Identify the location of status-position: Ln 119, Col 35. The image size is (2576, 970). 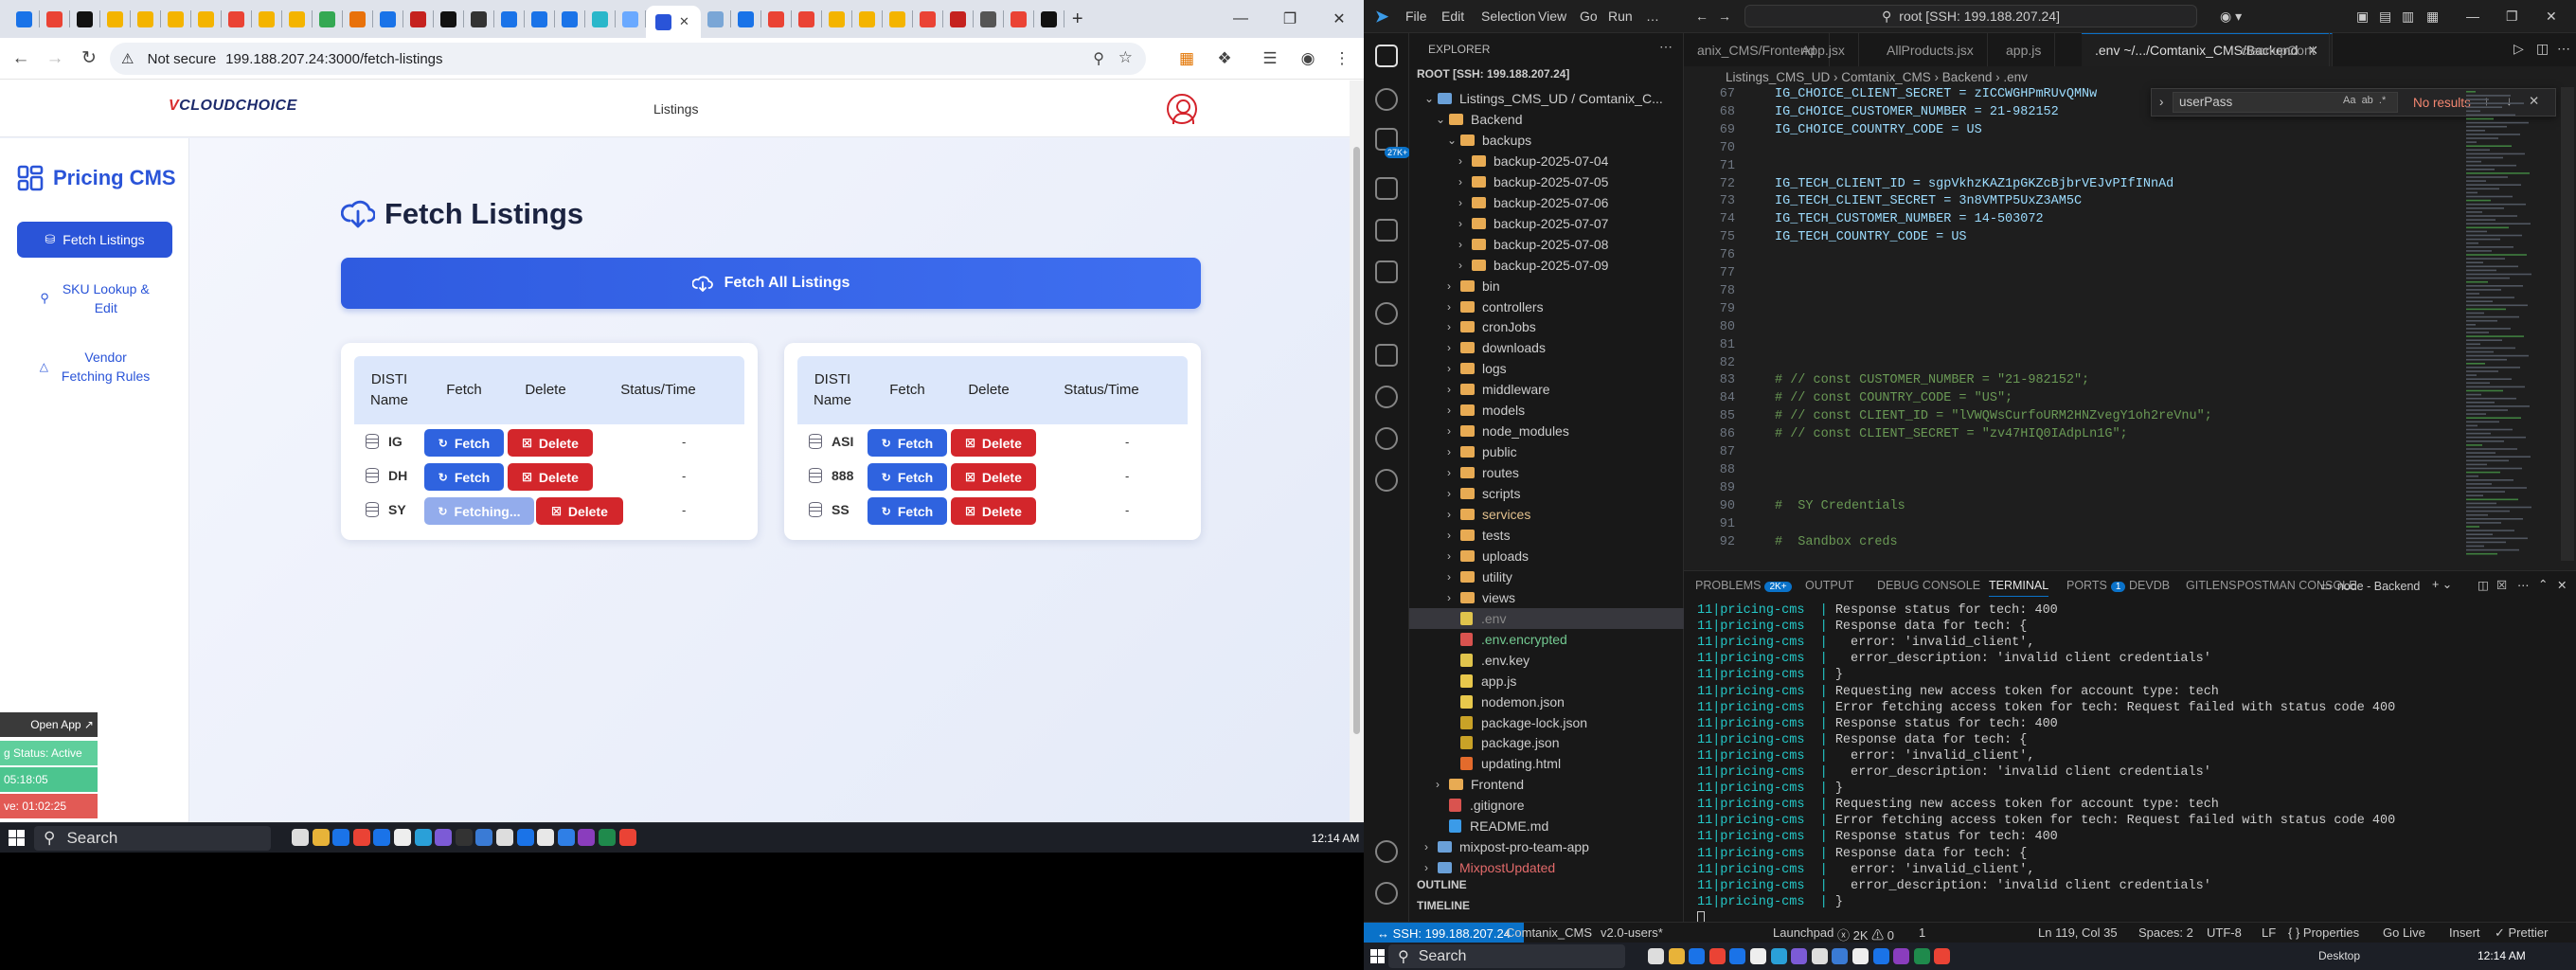
(2078, 932).